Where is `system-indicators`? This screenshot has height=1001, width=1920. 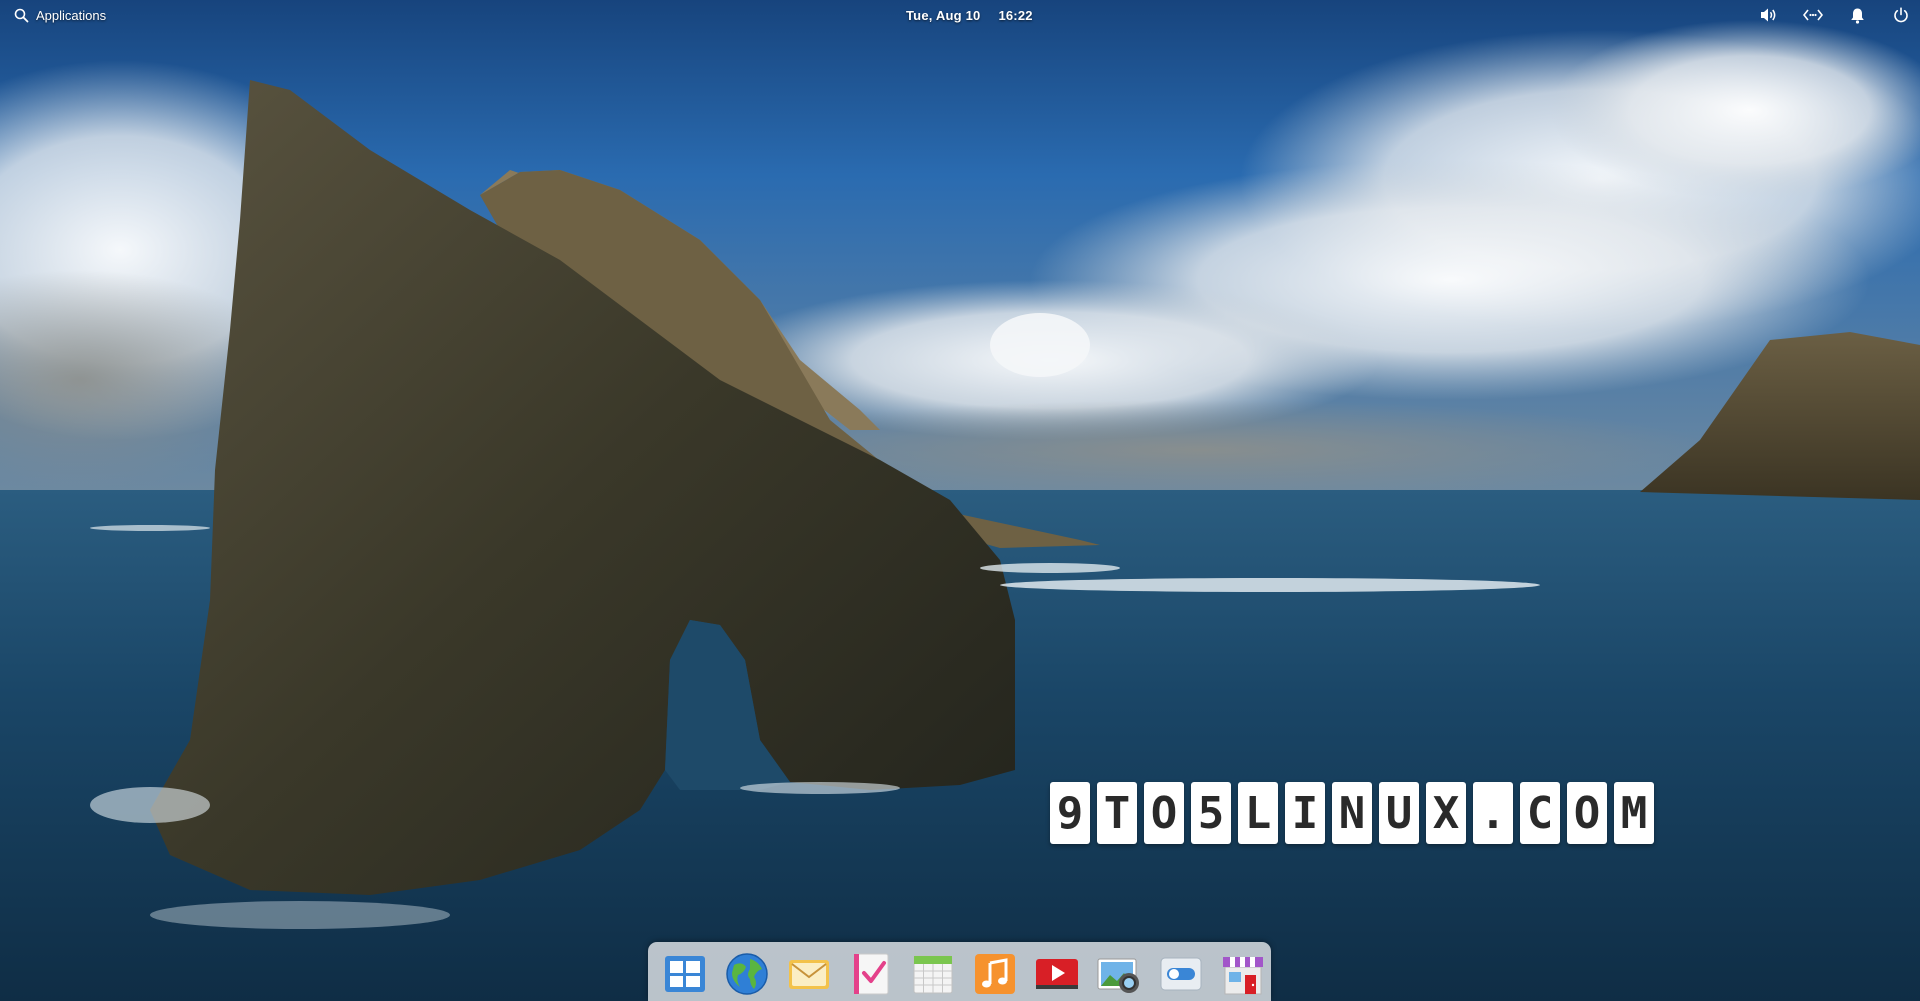 system-indicators is located at coordinates (1835, 15).